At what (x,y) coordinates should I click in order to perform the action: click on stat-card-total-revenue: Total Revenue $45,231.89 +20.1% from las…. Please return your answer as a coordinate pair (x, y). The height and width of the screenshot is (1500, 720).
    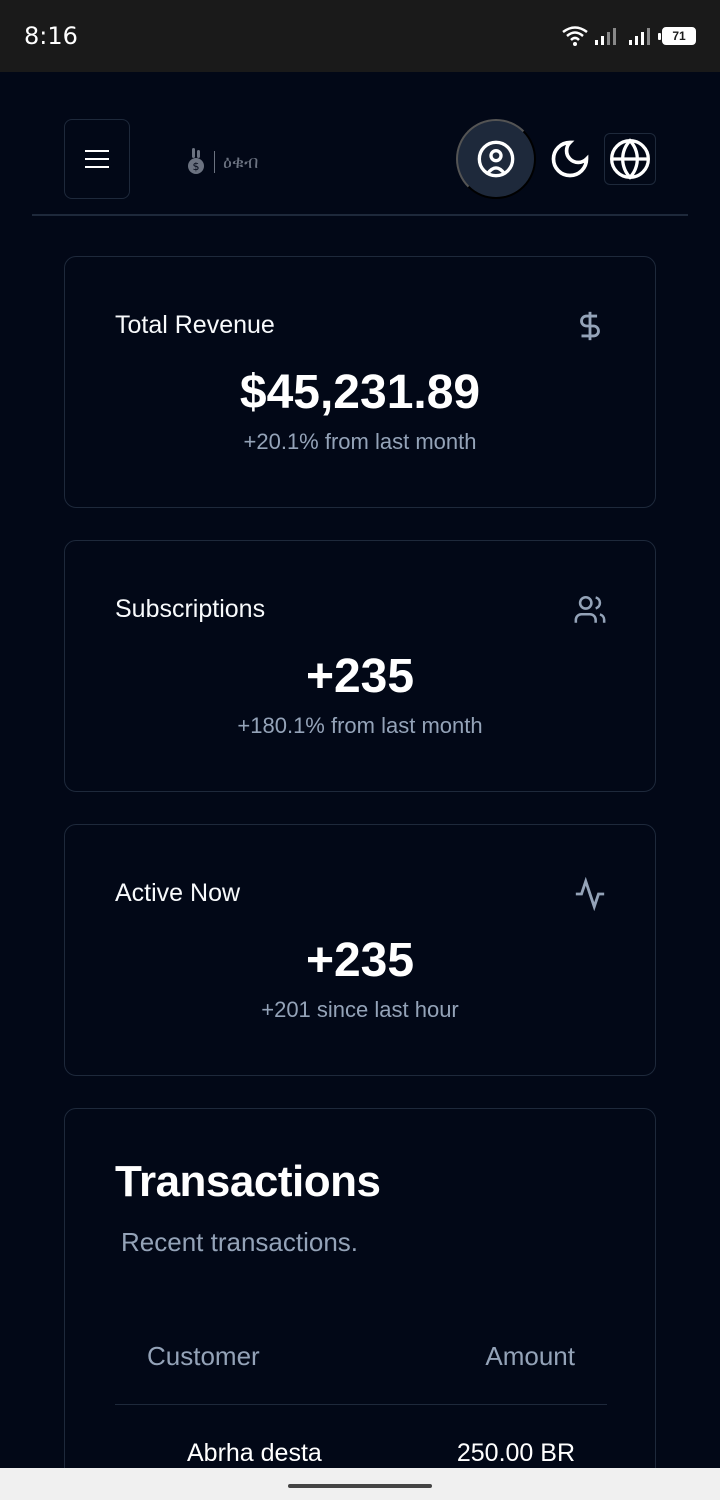
    Looking at the image, I should click on (360, 382).